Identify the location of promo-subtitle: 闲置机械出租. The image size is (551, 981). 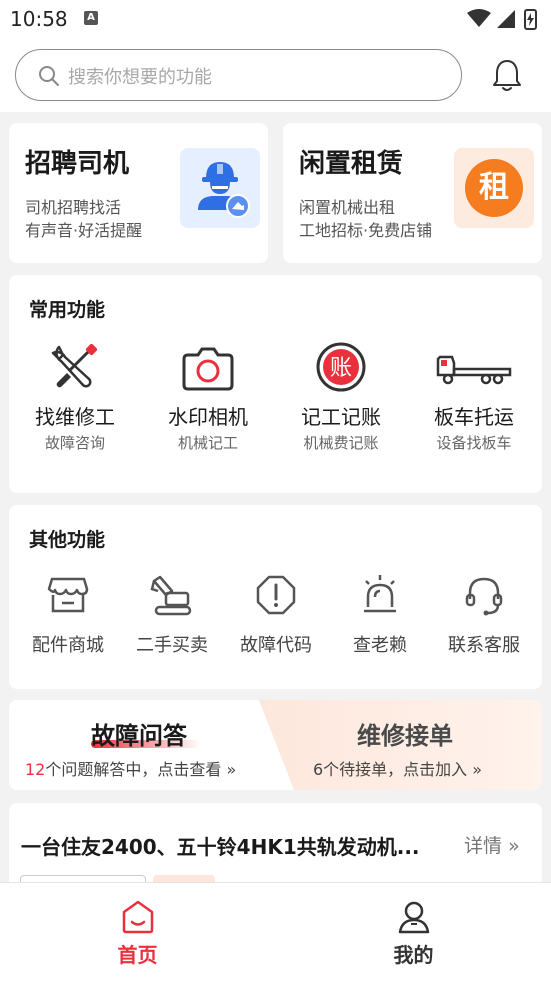
(347, 207).